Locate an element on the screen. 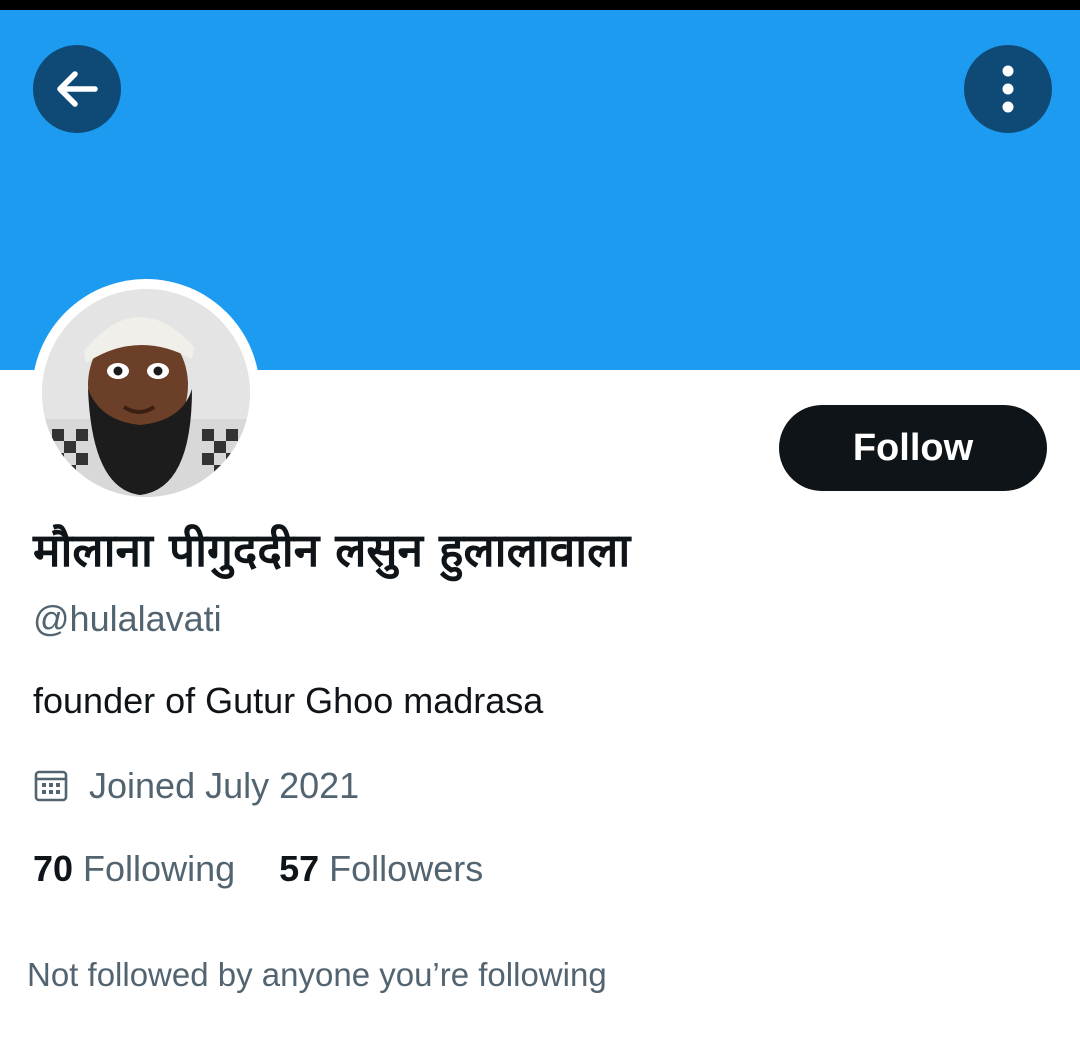  user-avatar-photo is located at coordinates (146, 393).